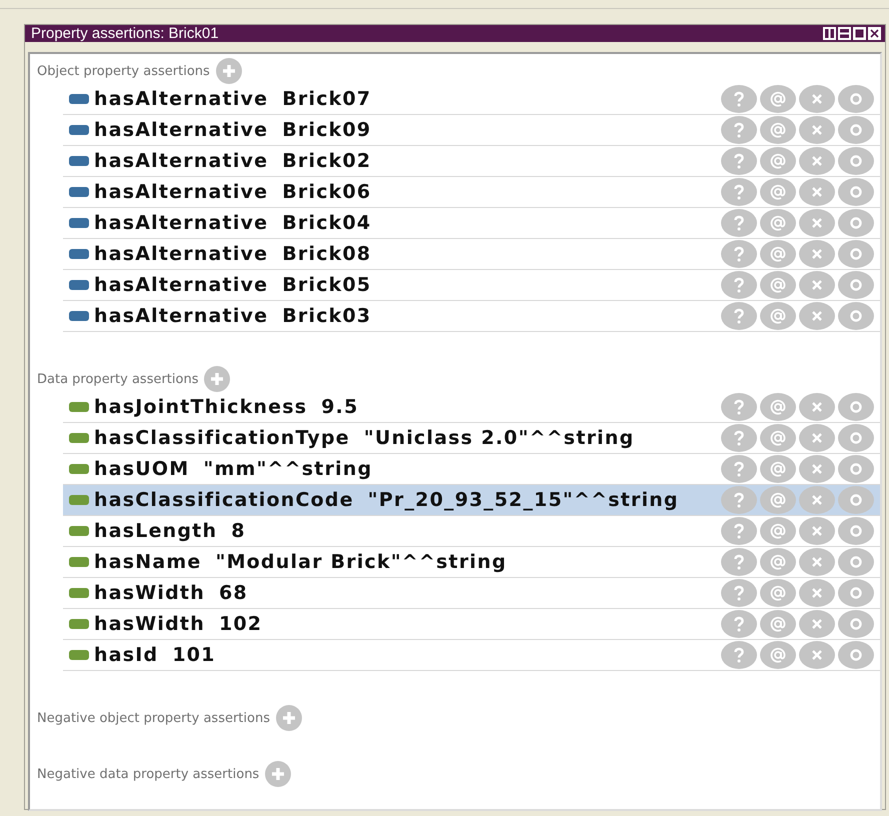 The image size is (889, 816). I want to click on assertion-row: hasAlternative Brick07, so click(471, 99).